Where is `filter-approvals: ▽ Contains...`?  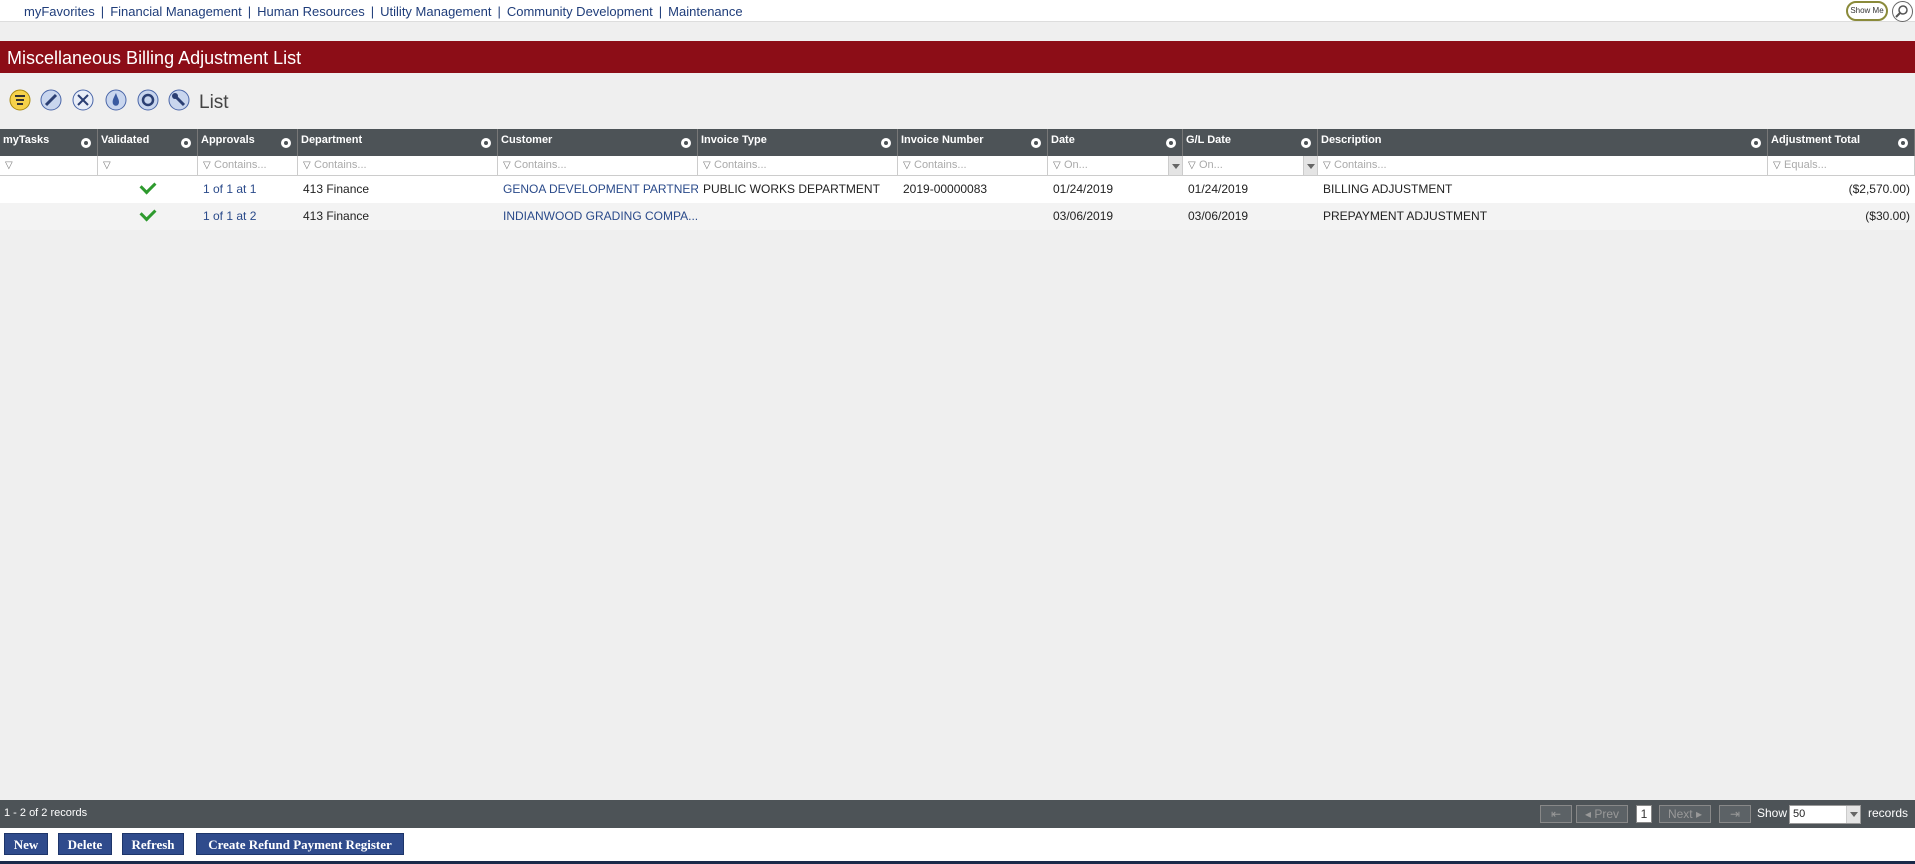
filter-approvals: ▽ Contains... is located at coordinates (248, 166).